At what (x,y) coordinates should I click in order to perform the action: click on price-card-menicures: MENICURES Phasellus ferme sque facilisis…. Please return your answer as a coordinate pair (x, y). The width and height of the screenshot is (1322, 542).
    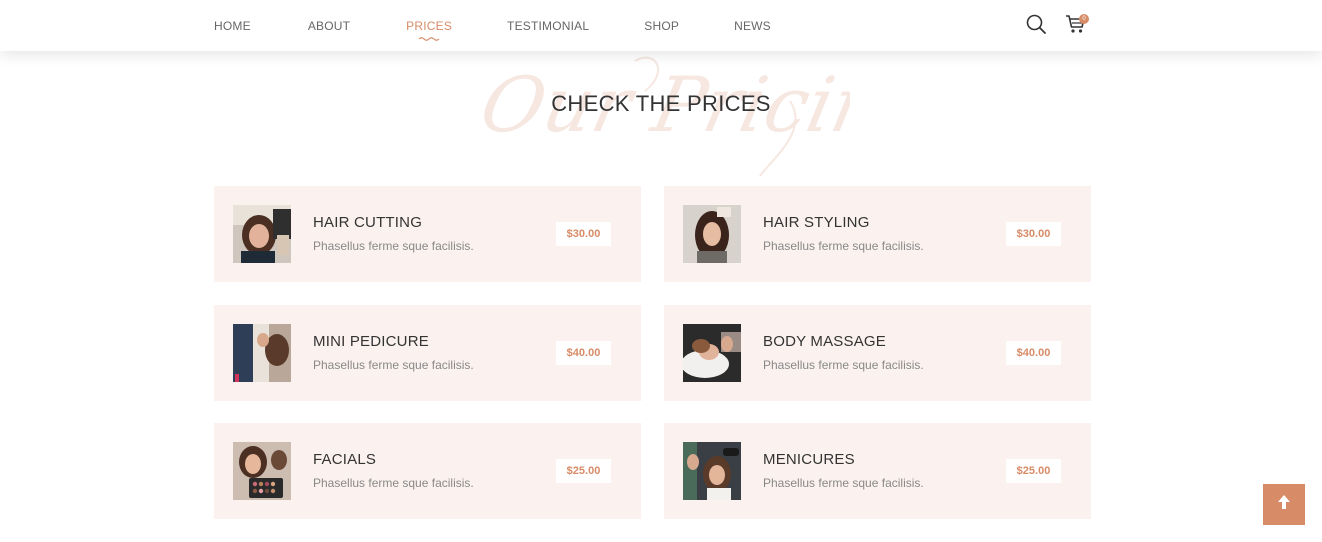
    Looking at the image, I should click on (877, 471).